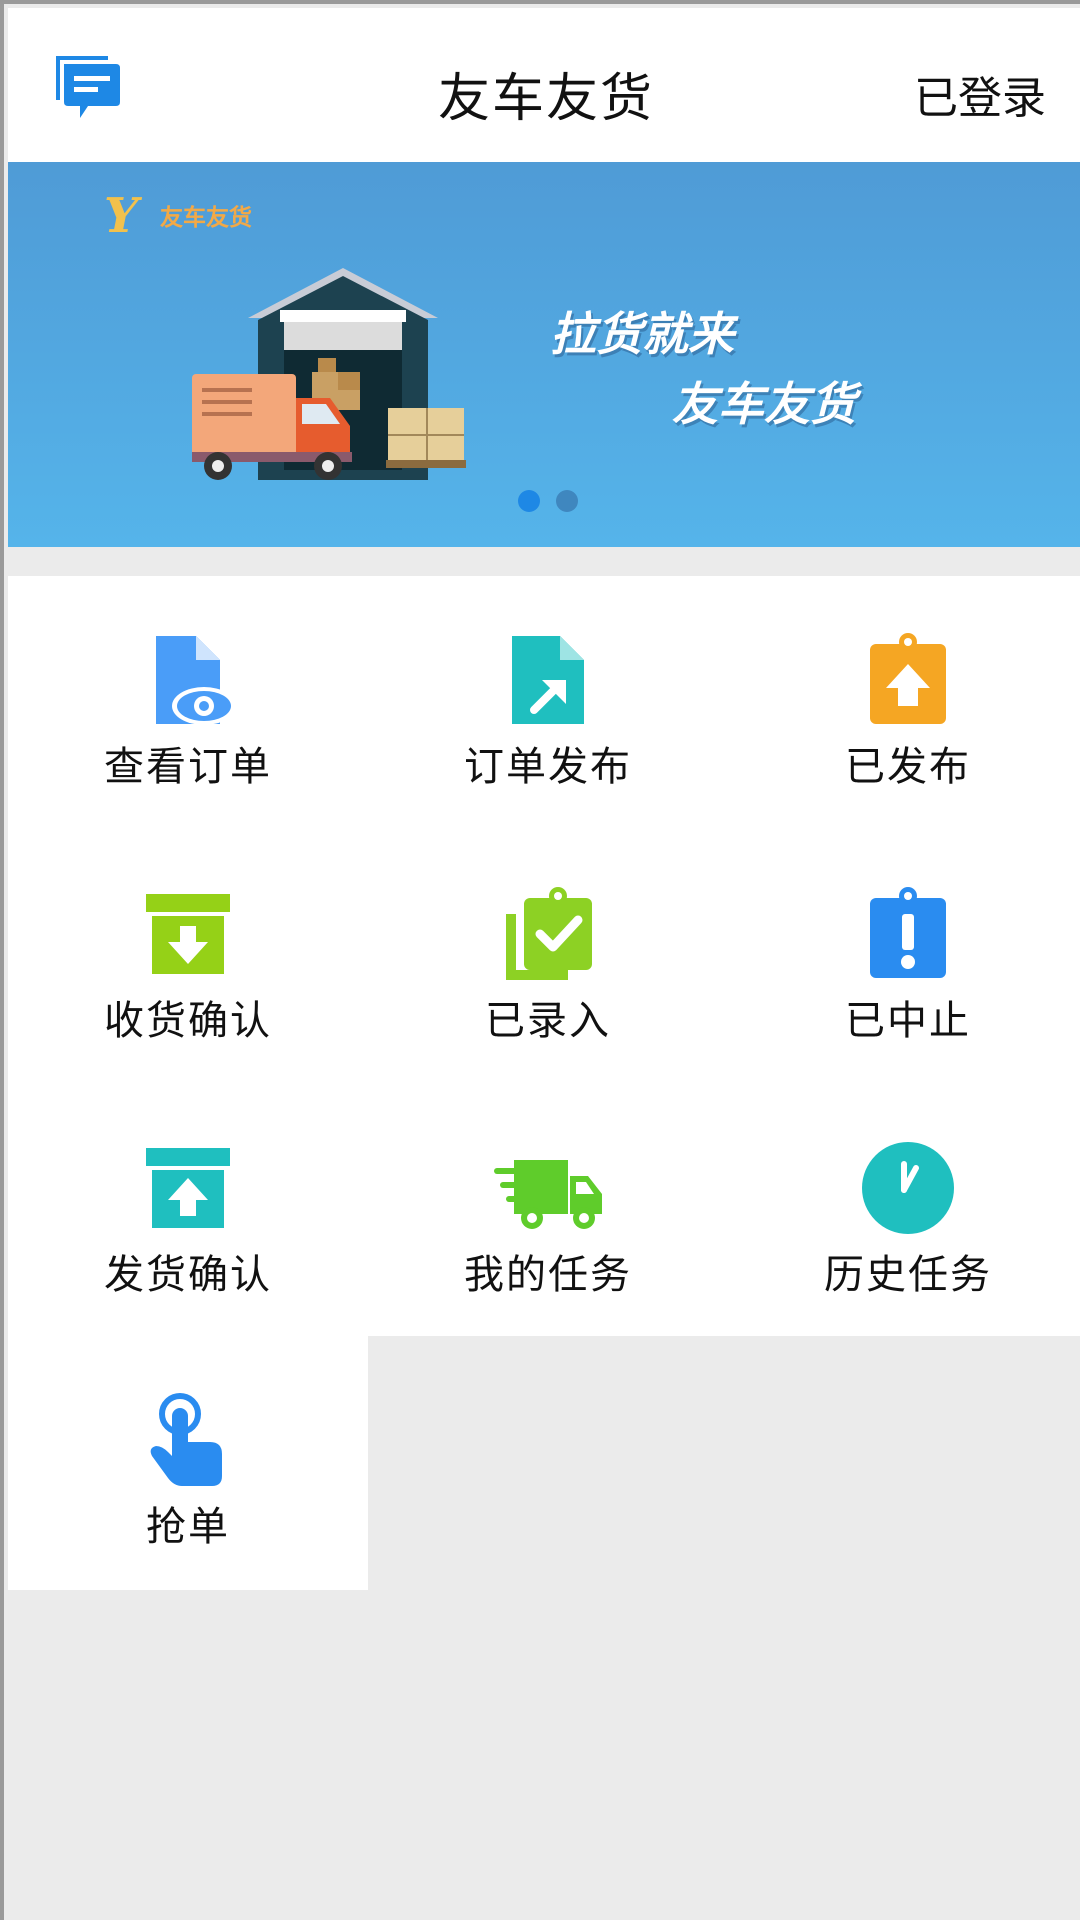 The image size is (1080, 1920). Describe the element at coordinates (549, 933) in the screenshot. I see `entered-icon` at that location.